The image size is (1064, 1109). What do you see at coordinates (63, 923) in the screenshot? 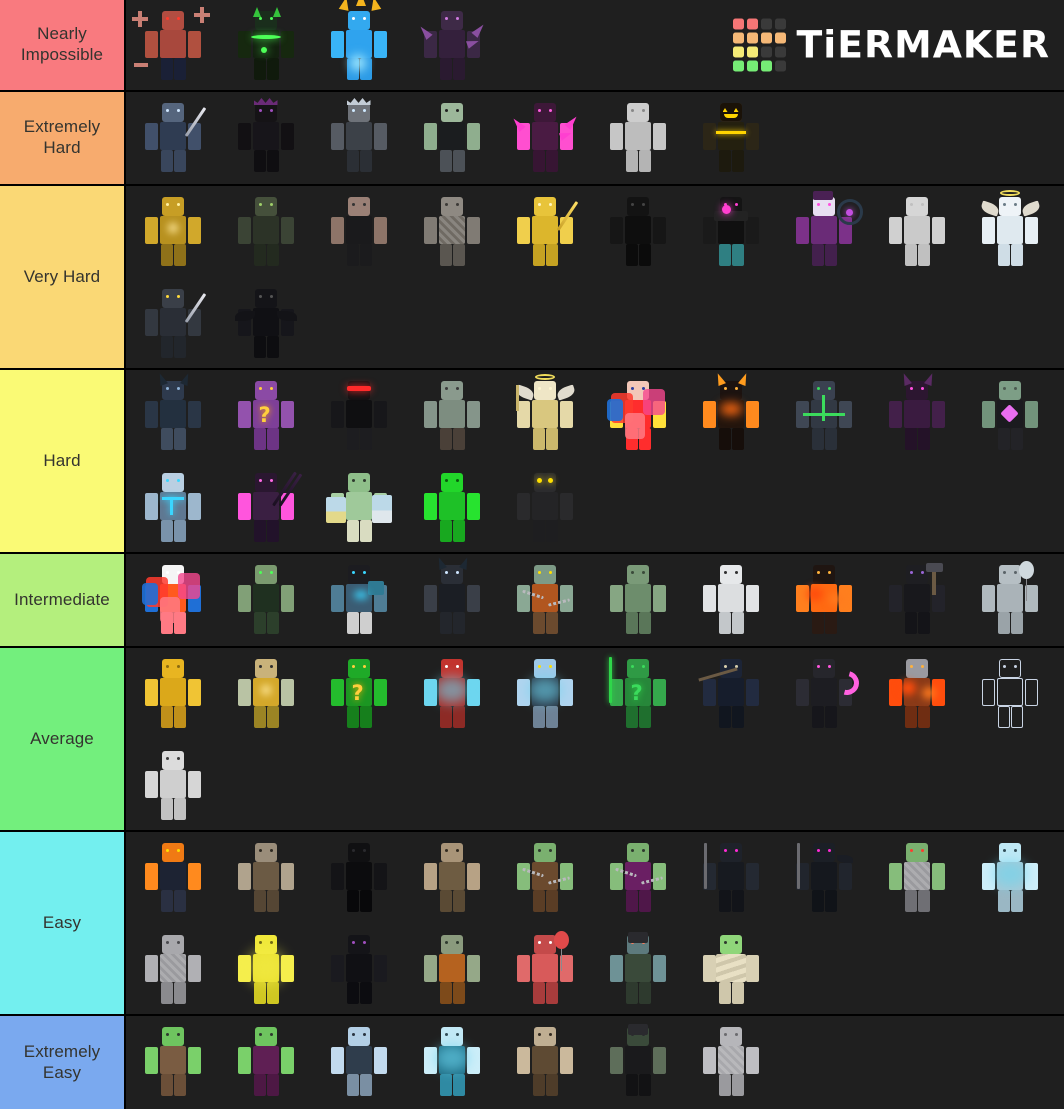
I see `tier-label: Easy` at bounding box center [63, 923].